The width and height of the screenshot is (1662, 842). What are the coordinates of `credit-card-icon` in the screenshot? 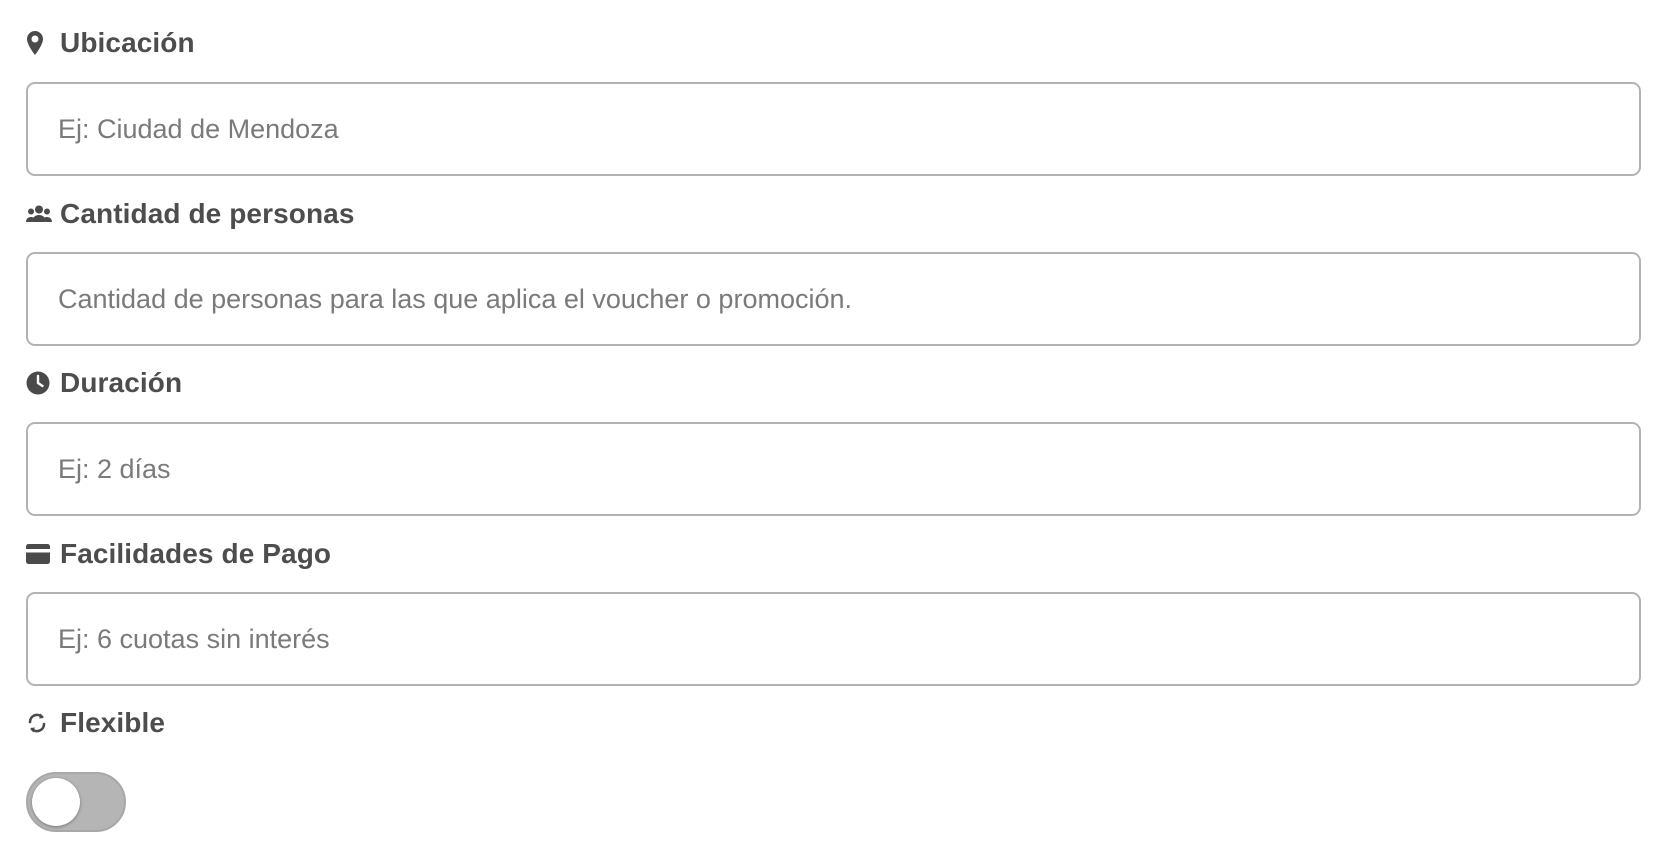 It's located at (39, 554).